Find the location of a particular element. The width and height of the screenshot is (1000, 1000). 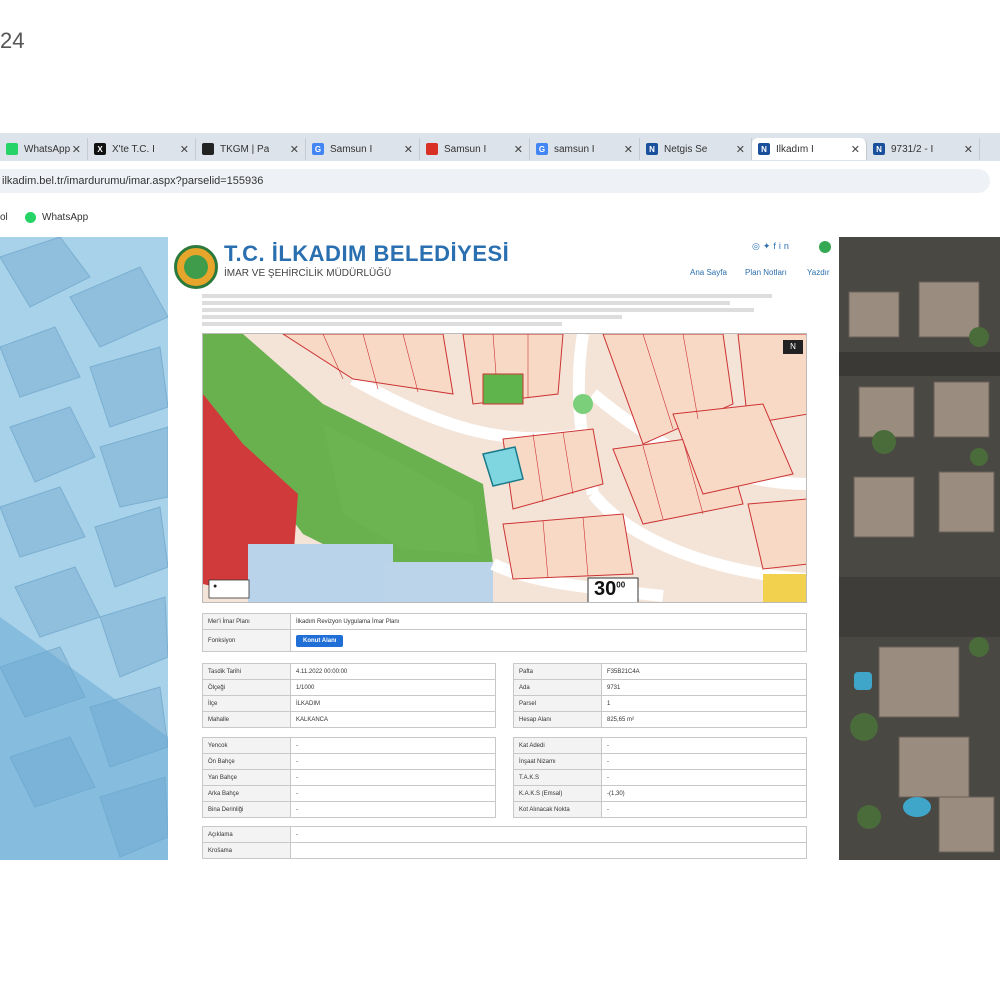

browser-tab: G Samsun İ ✕ is located at coordinates (363, 149).